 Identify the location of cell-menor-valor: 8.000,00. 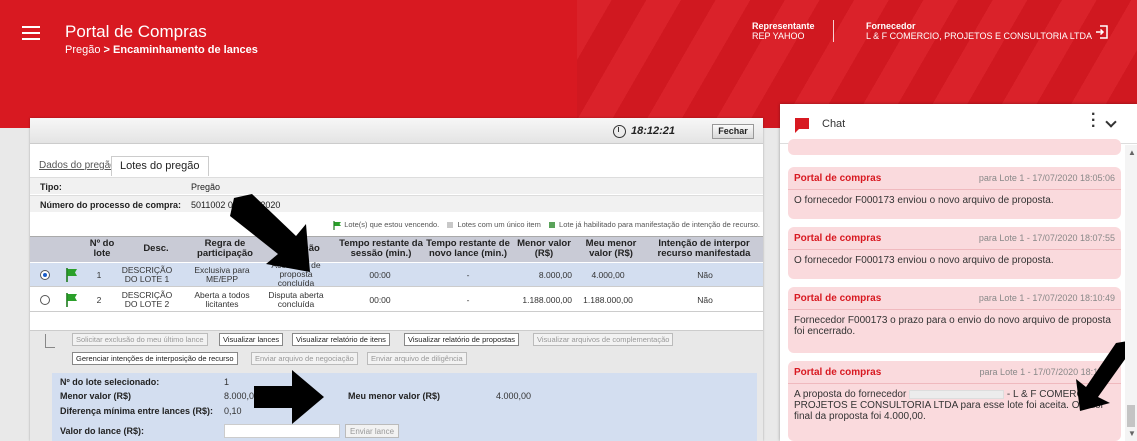
(555, 275).